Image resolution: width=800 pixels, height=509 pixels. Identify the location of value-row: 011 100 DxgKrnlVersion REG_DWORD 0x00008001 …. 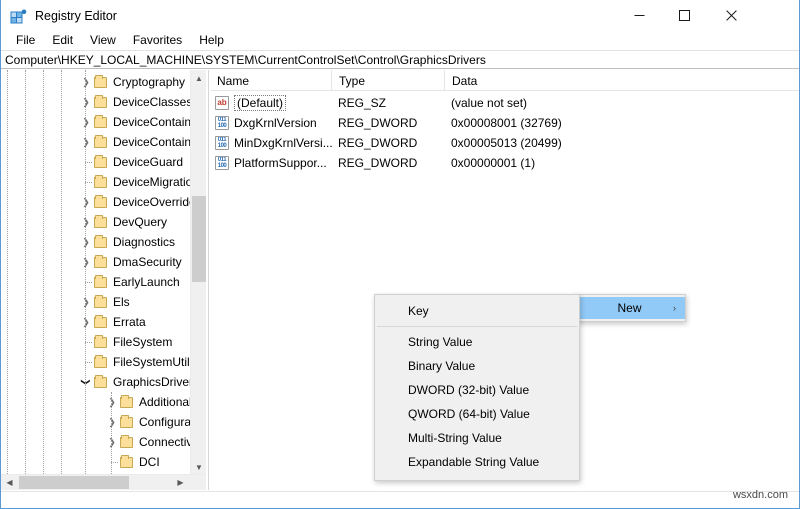
(505, 123).